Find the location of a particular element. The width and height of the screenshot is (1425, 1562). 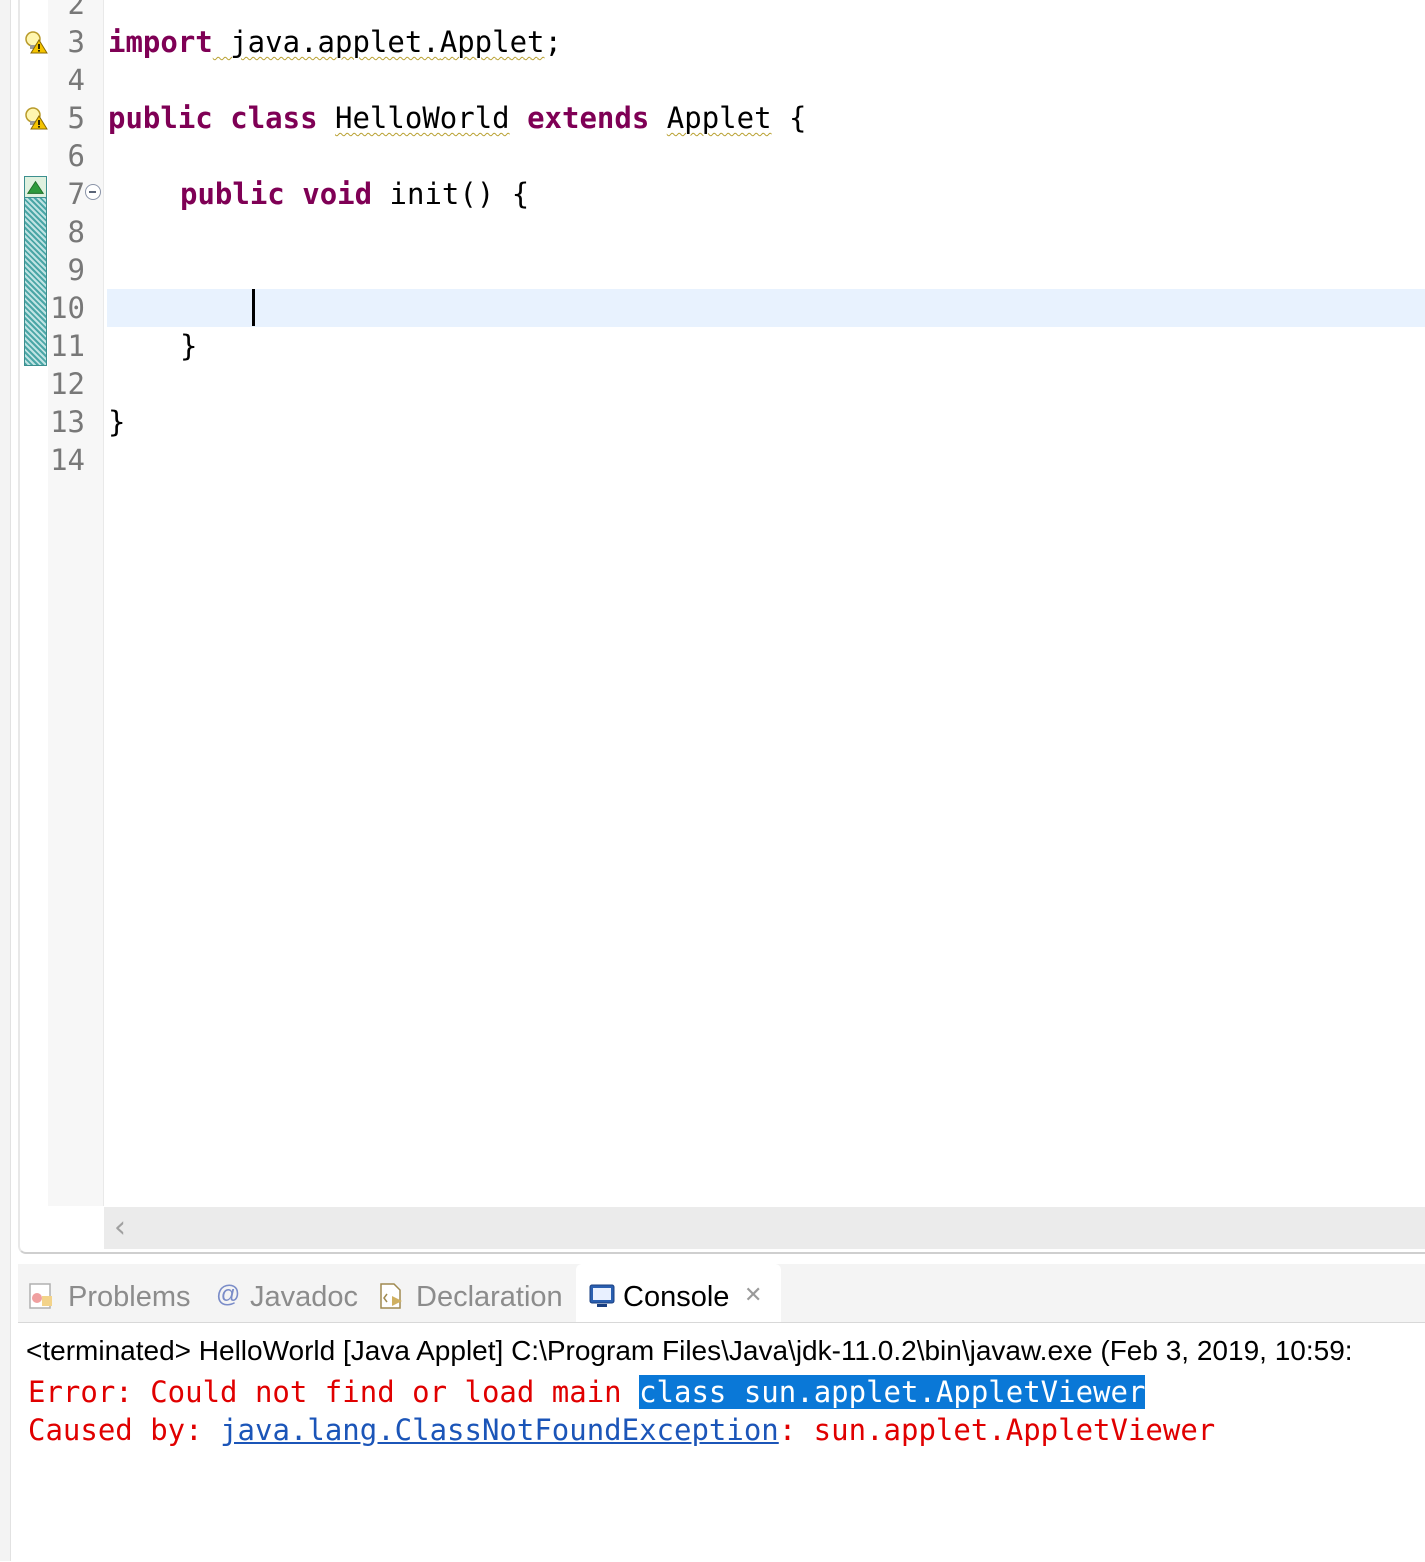

at-icon: @ is located at coordinates (228, 1294).